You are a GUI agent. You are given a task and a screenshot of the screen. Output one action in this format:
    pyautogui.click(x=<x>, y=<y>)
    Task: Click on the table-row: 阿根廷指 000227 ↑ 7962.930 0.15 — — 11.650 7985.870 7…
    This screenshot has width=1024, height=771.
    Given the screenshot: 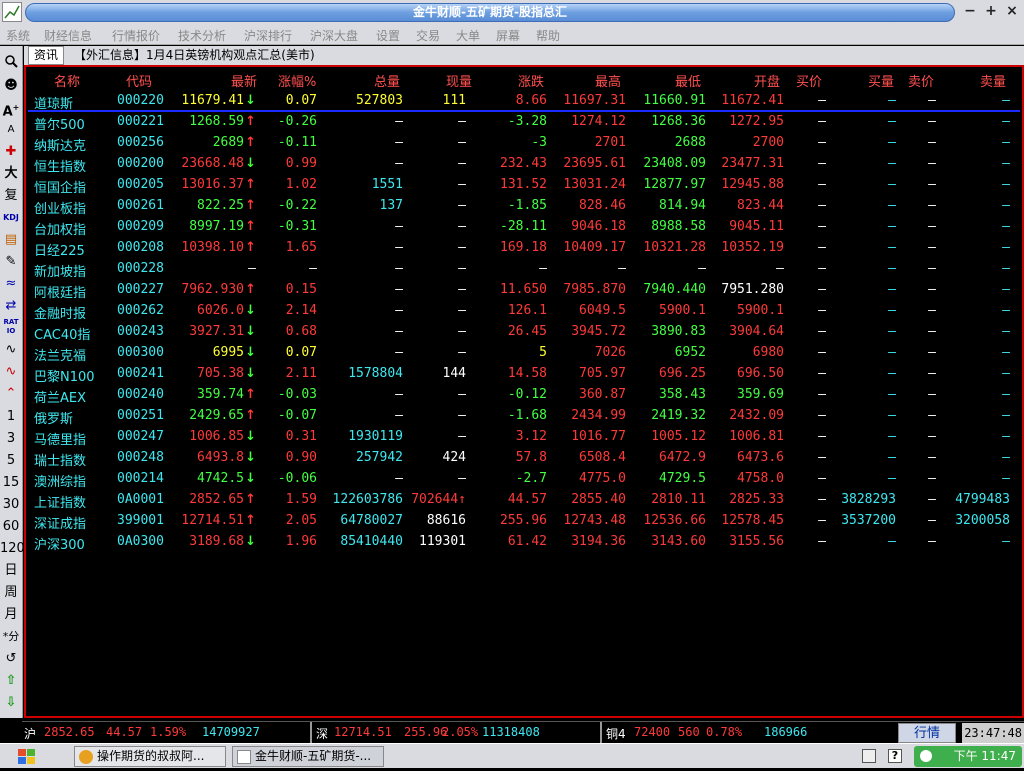 What is the action you would take?
    pyautogui.click(x=524, y=290)
    